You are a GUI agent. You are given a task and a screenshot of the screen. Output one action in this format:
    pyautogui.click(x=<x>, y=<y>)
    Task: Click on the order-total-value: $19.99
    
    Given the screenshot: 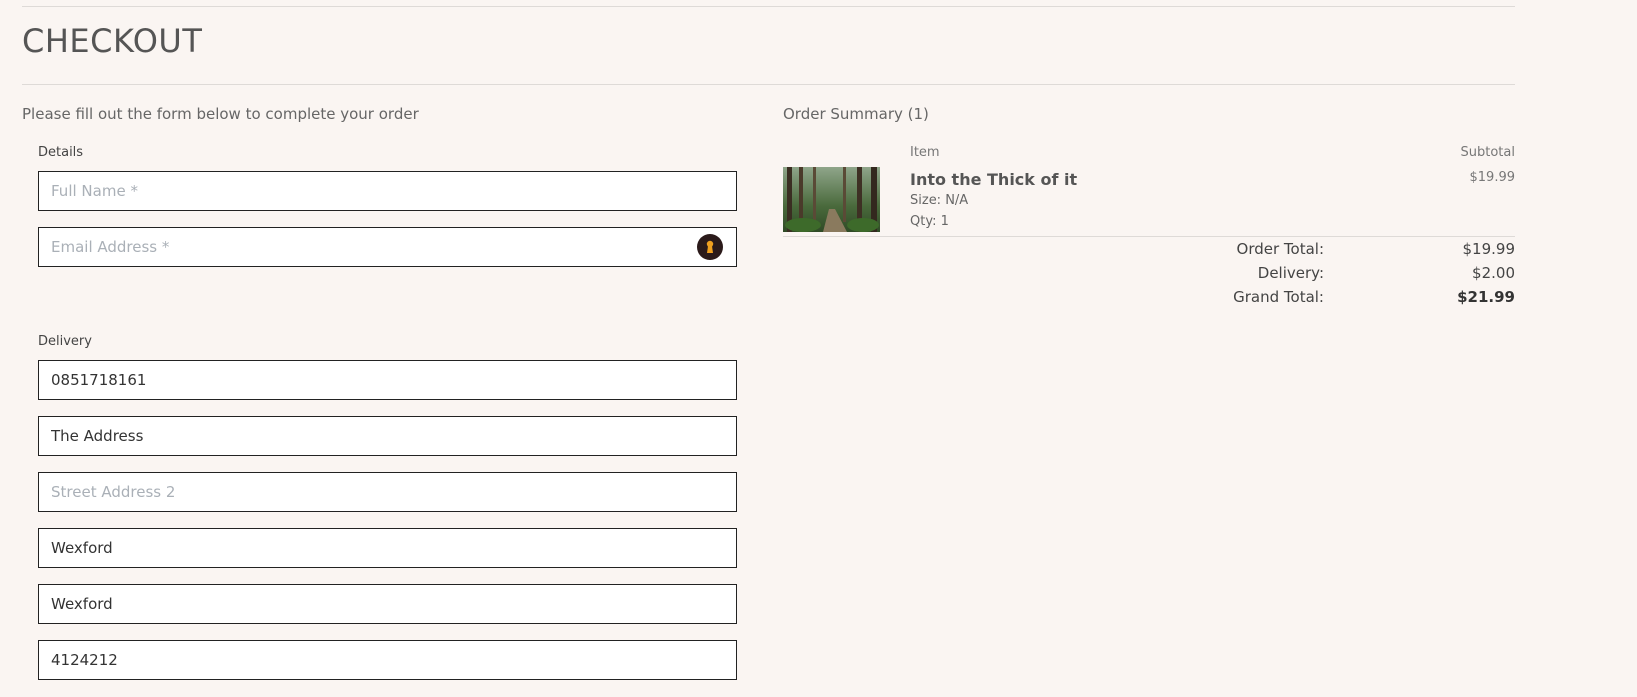 What is the action you would take?
    pyautogui.click(x=1489, y=249)
    